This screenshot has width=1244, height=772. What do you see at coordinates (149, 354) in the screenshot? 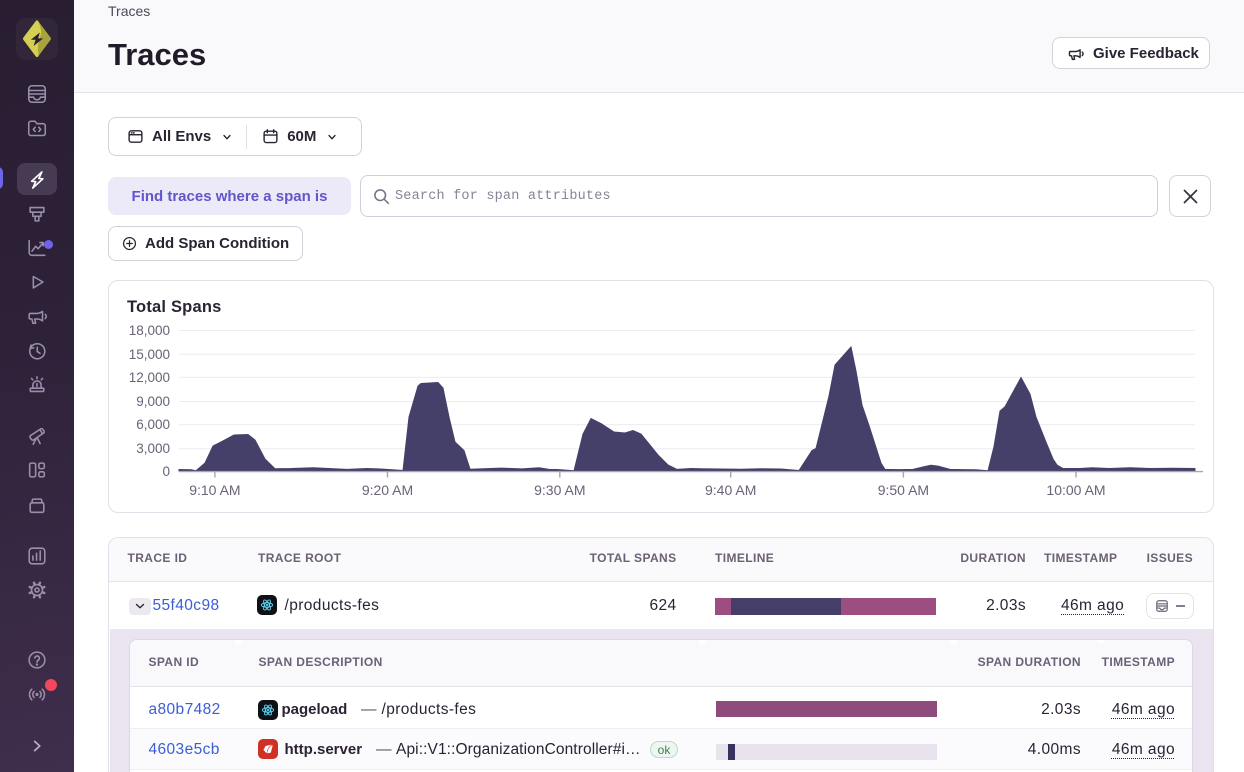
I see `svg-text: 15,000` at bounding box center [149, 354].